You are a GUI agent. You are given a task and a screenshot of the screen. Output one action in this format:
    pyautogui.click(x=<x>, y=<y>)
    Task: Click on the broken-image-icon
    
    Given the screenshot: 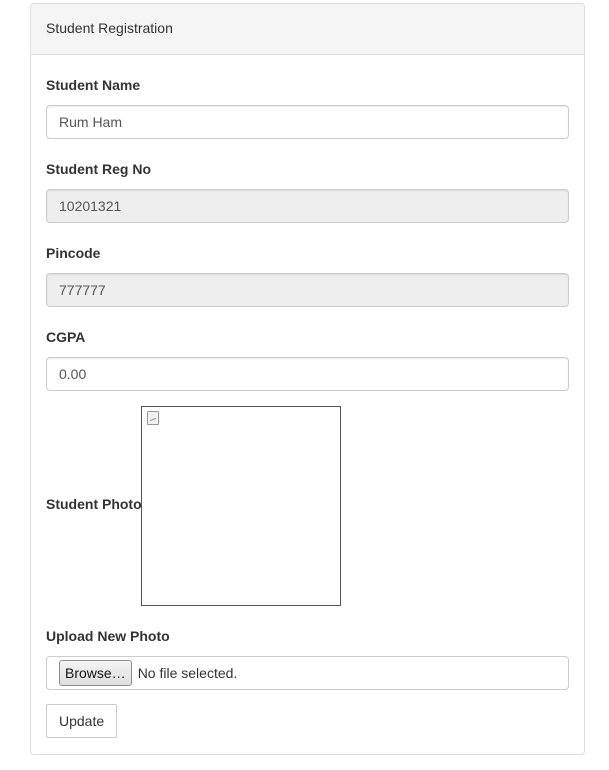 What is the action you would take?
    pyautogui.click(x=153, y=418)
    